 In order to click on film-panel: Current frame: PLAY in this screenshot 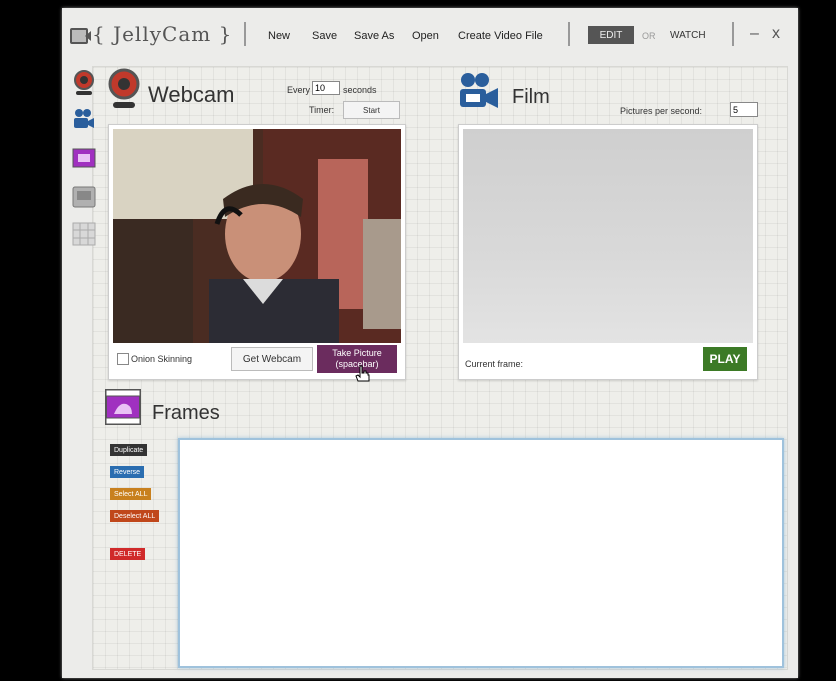, I will do `click(608, 252)`.